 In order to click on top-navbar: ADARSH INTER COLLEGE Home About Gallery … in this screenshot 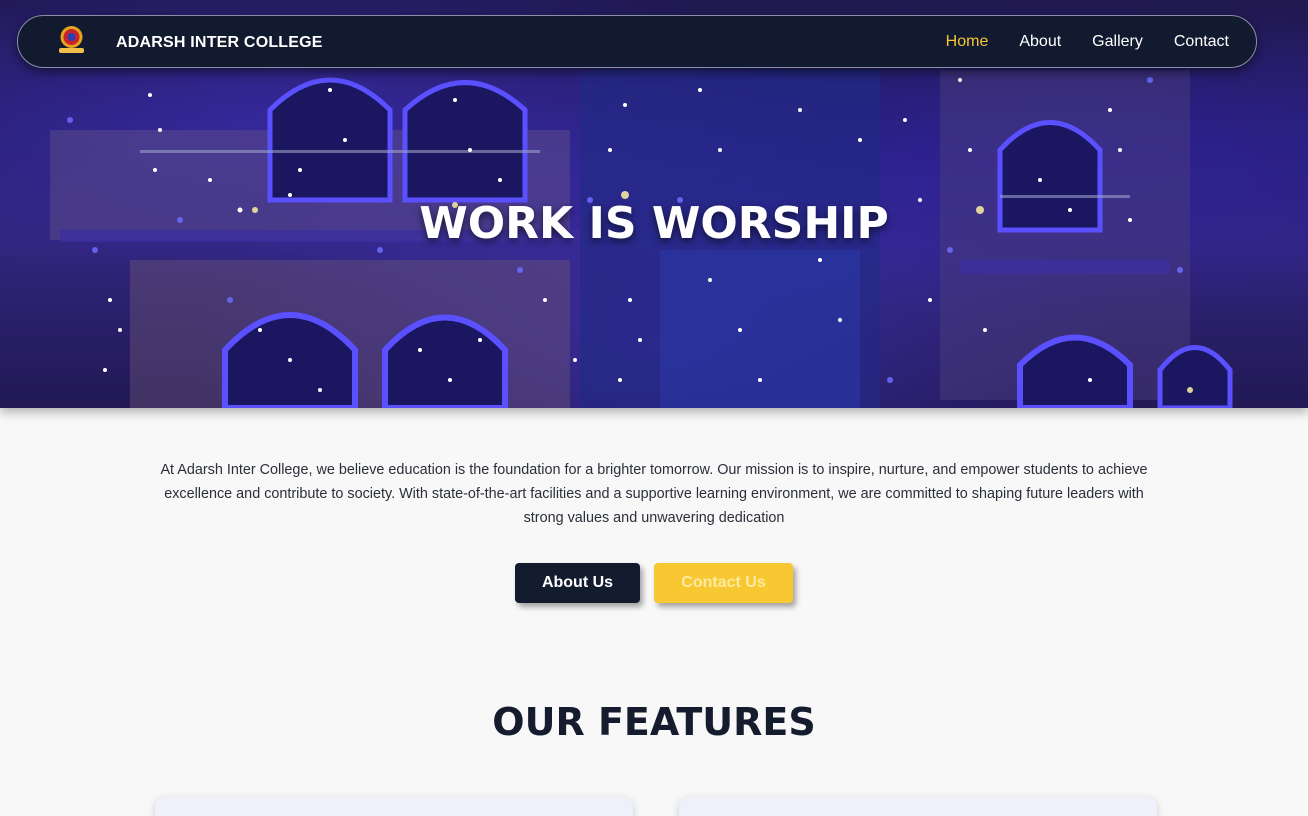, I will do `click(637, 41)`.